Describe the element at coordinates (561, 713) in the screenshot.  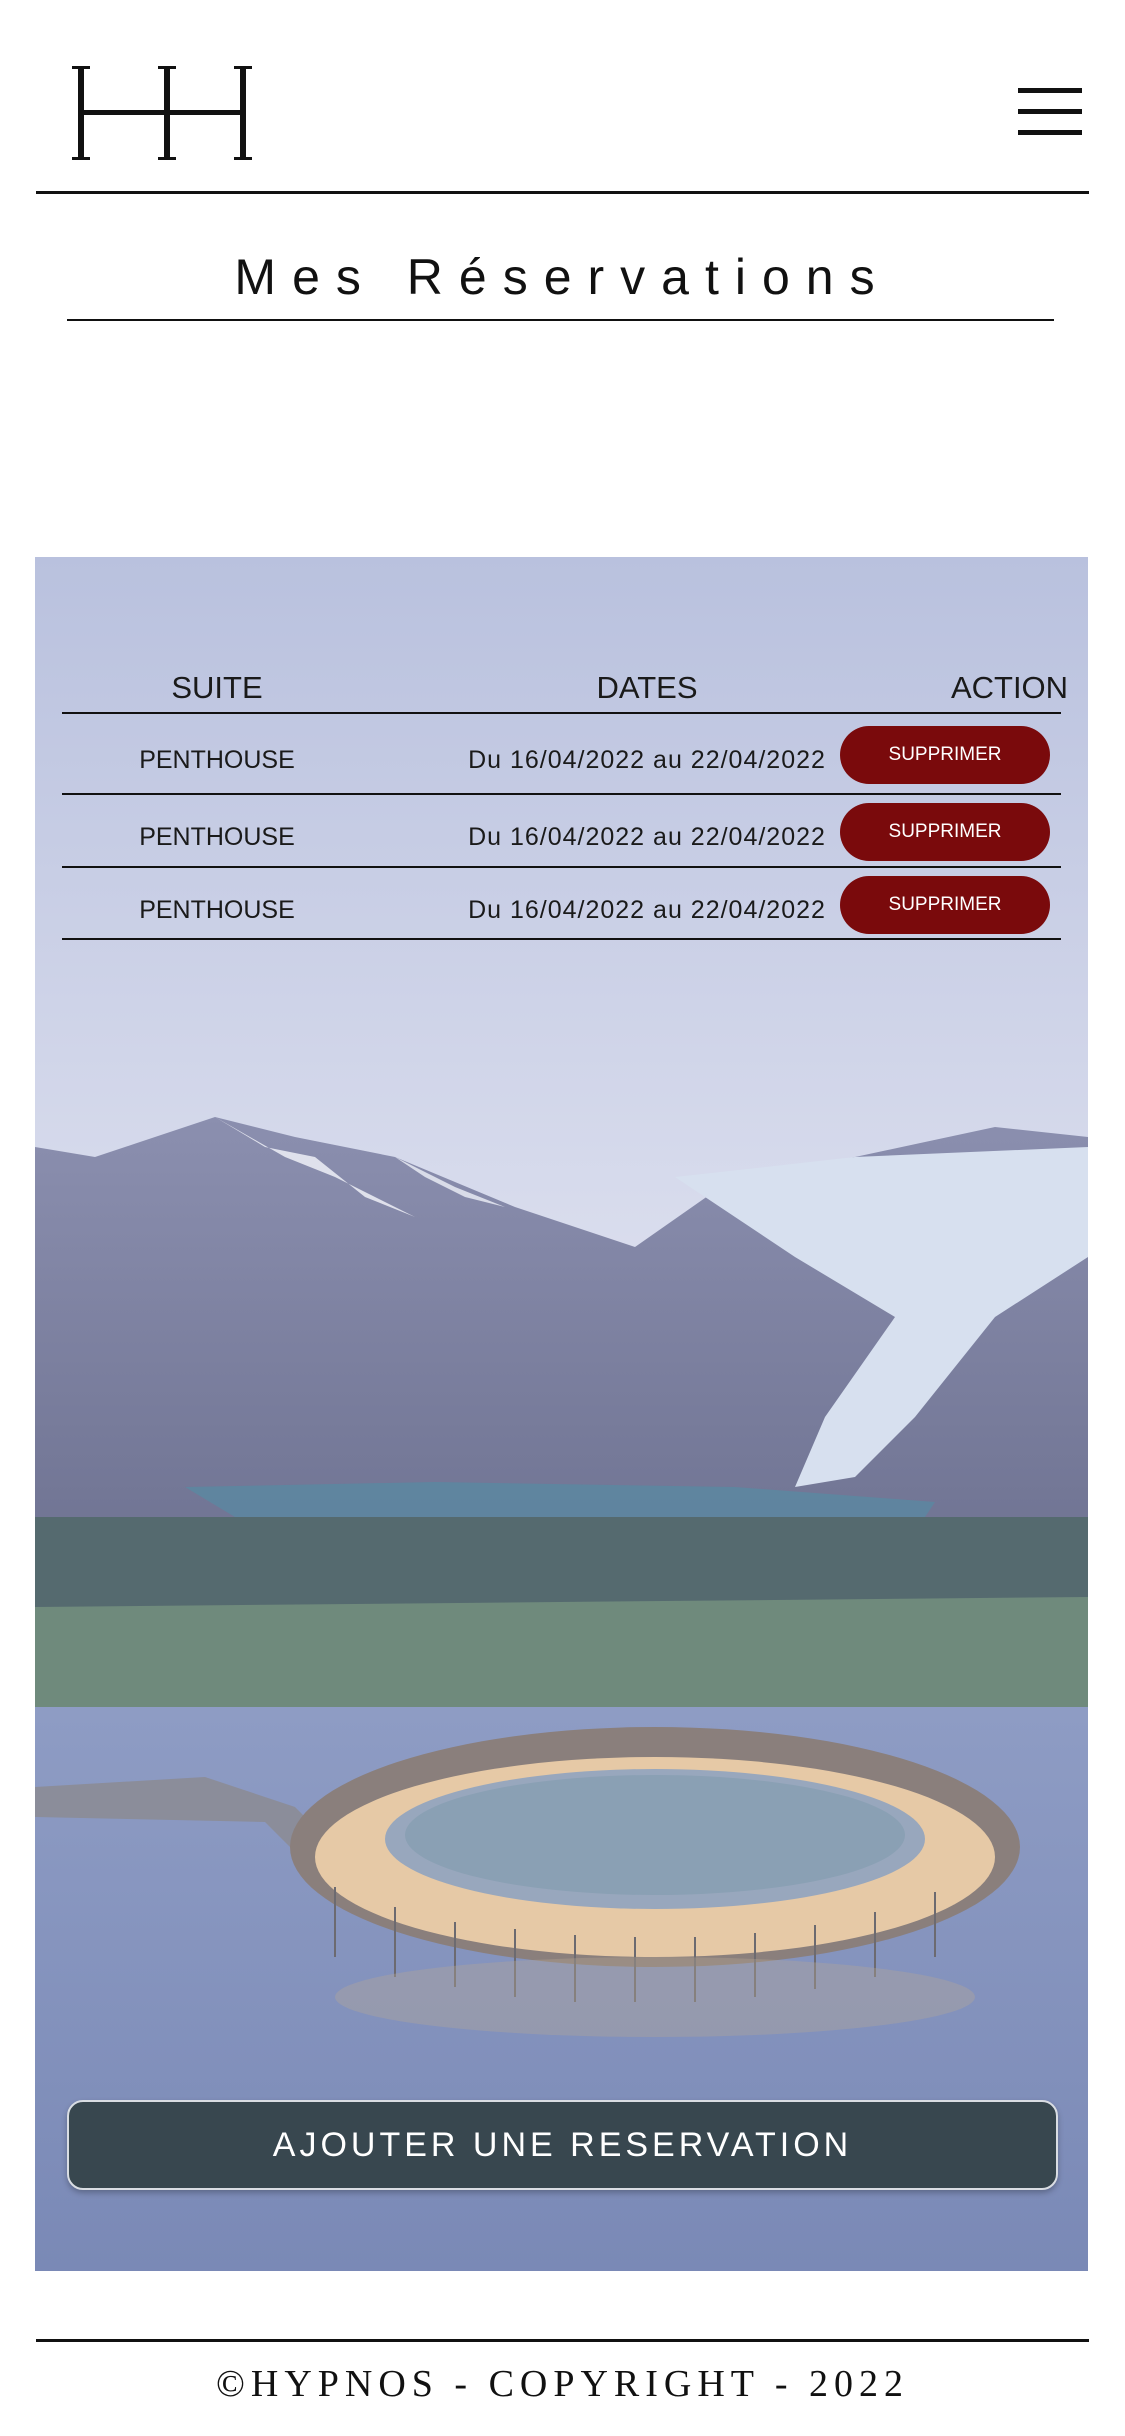
I see `table-header-rule` at that location.